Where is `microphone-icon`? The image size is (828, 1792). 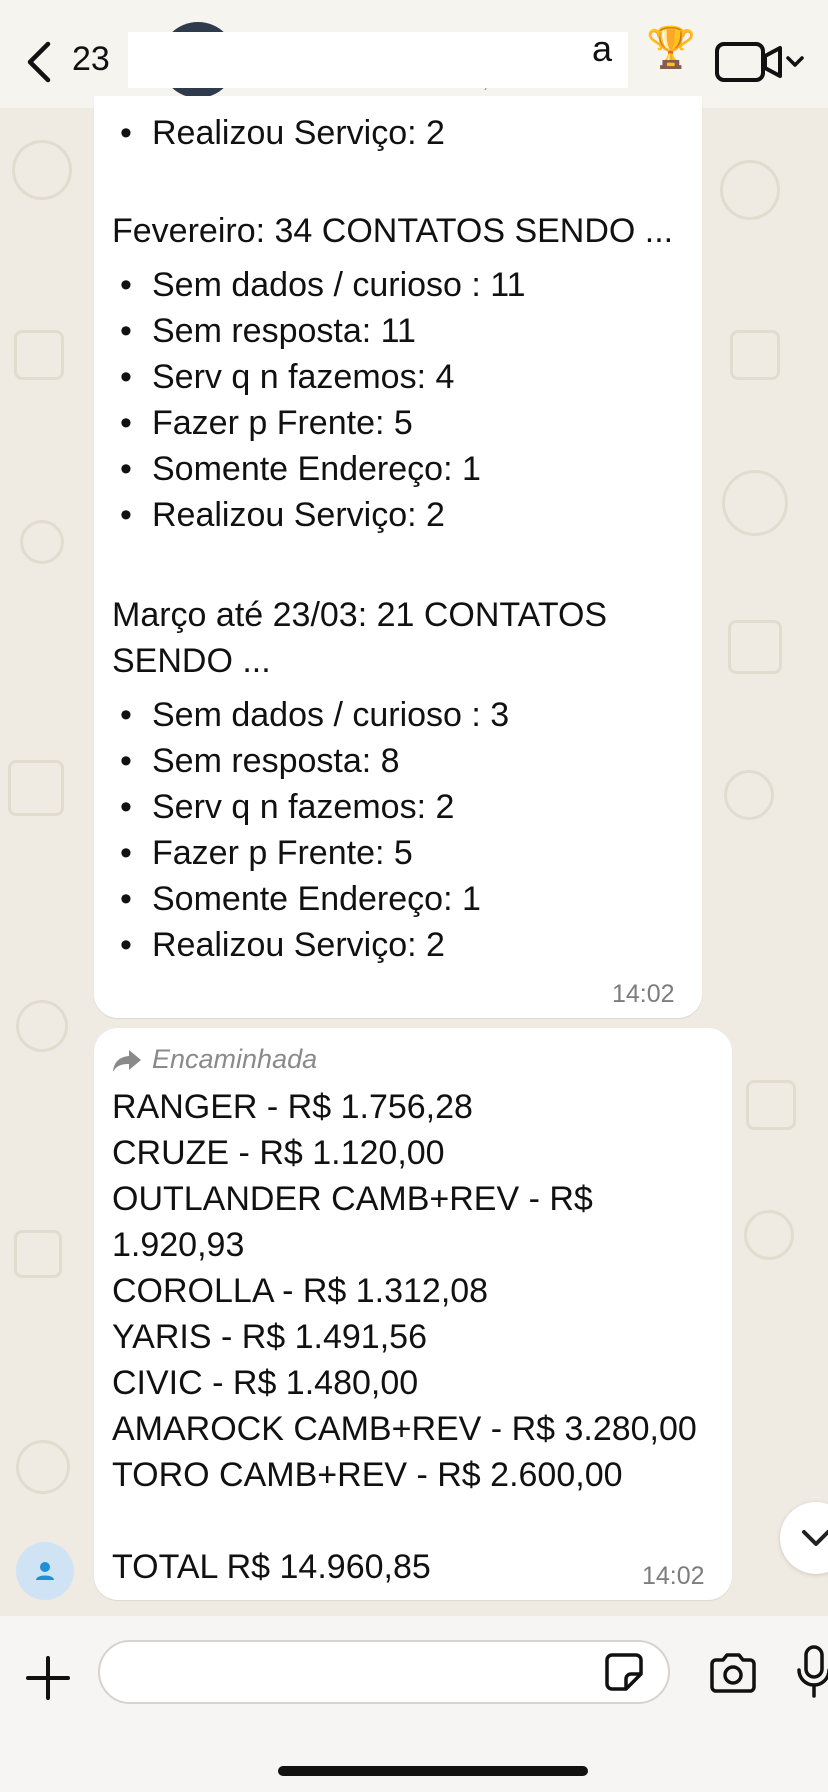
microphone-icon is located at coordinates (812, 1671).